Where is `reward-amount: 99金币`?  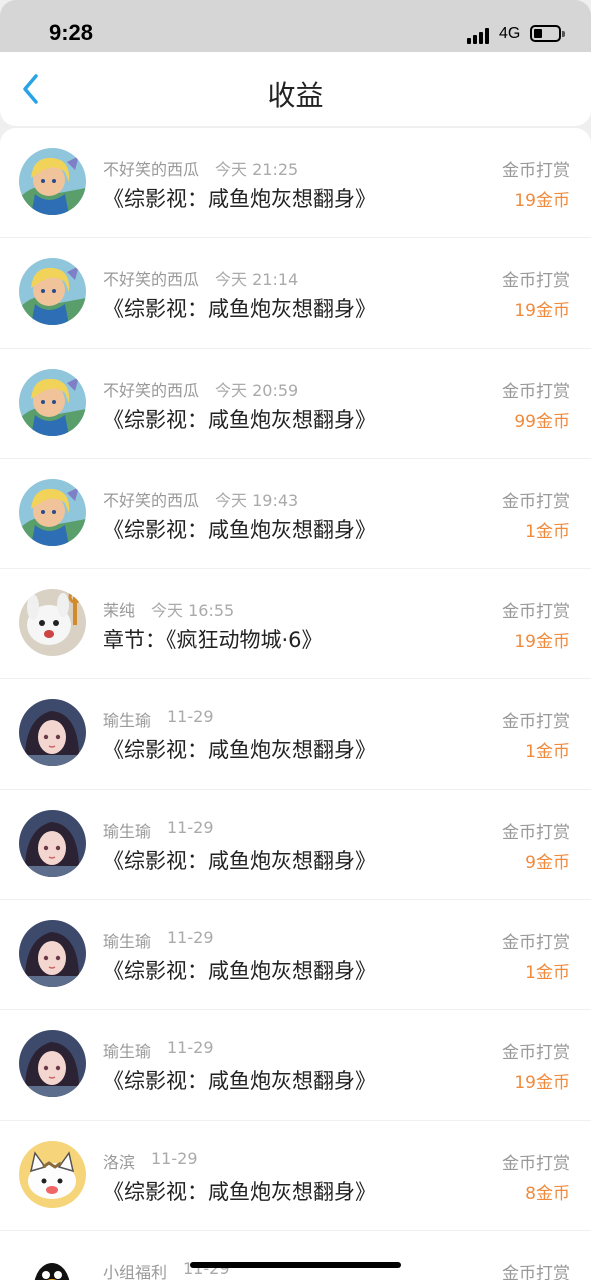 reward-amount: 99金币 is located at coordinates (542, 421).